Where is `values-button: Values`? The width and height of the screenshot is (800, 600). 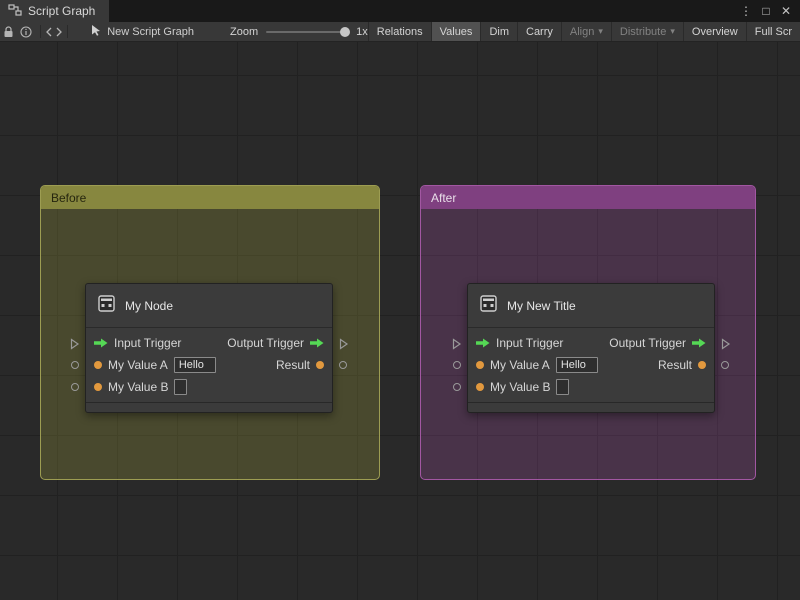 values-button: Values is located at coordinates (455, 31).